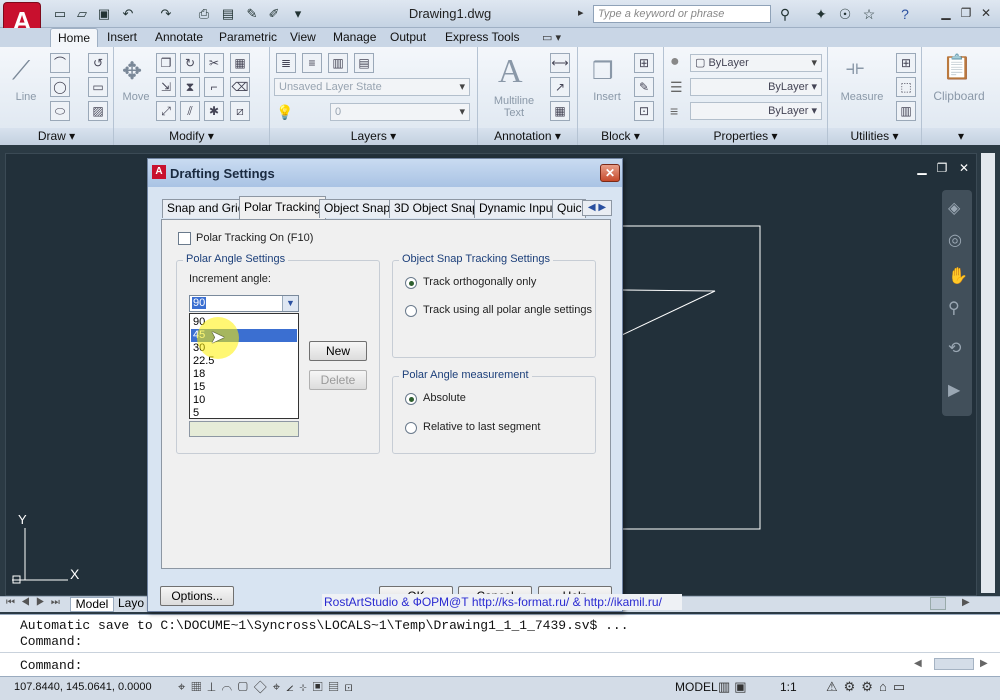  What do you see at coordinates (569, 208) in the screenshot?
I see `tab-quick-properties: Quic` at bounding box center [569, 208].